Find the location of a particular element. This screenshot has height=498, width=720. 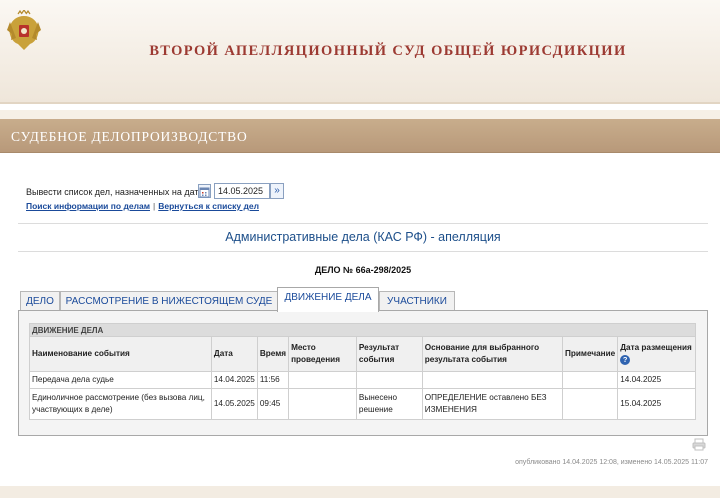

table-group-row: ДВИЖЕНИЕ ДЕЛА is located at coordinates (362, 330).